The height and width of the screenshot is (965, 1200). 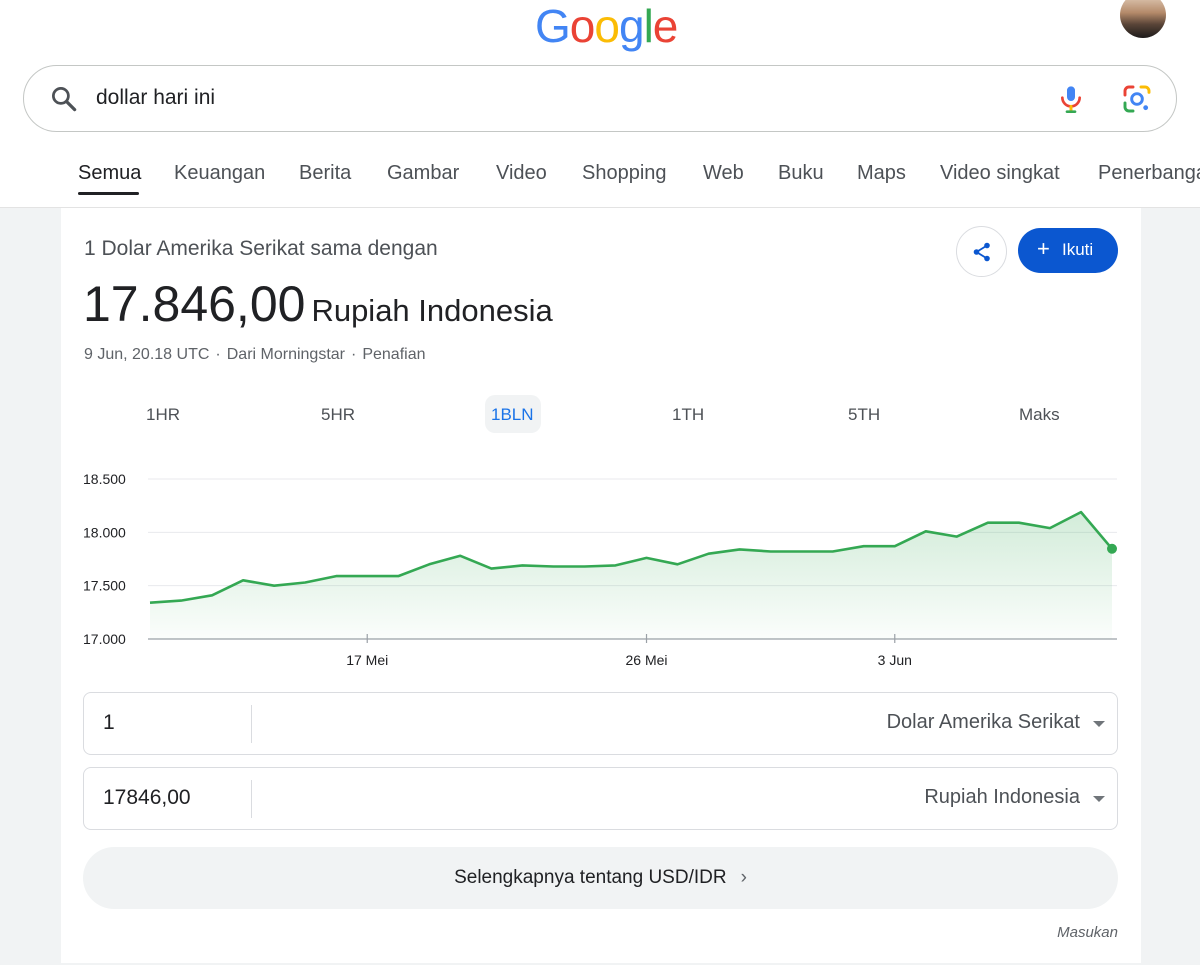 What do you see at coordinates (1002, 797) in the screenshot?
I see `to-currency-select: Rupiah Indonesia` at bounding box center [1002, 797].